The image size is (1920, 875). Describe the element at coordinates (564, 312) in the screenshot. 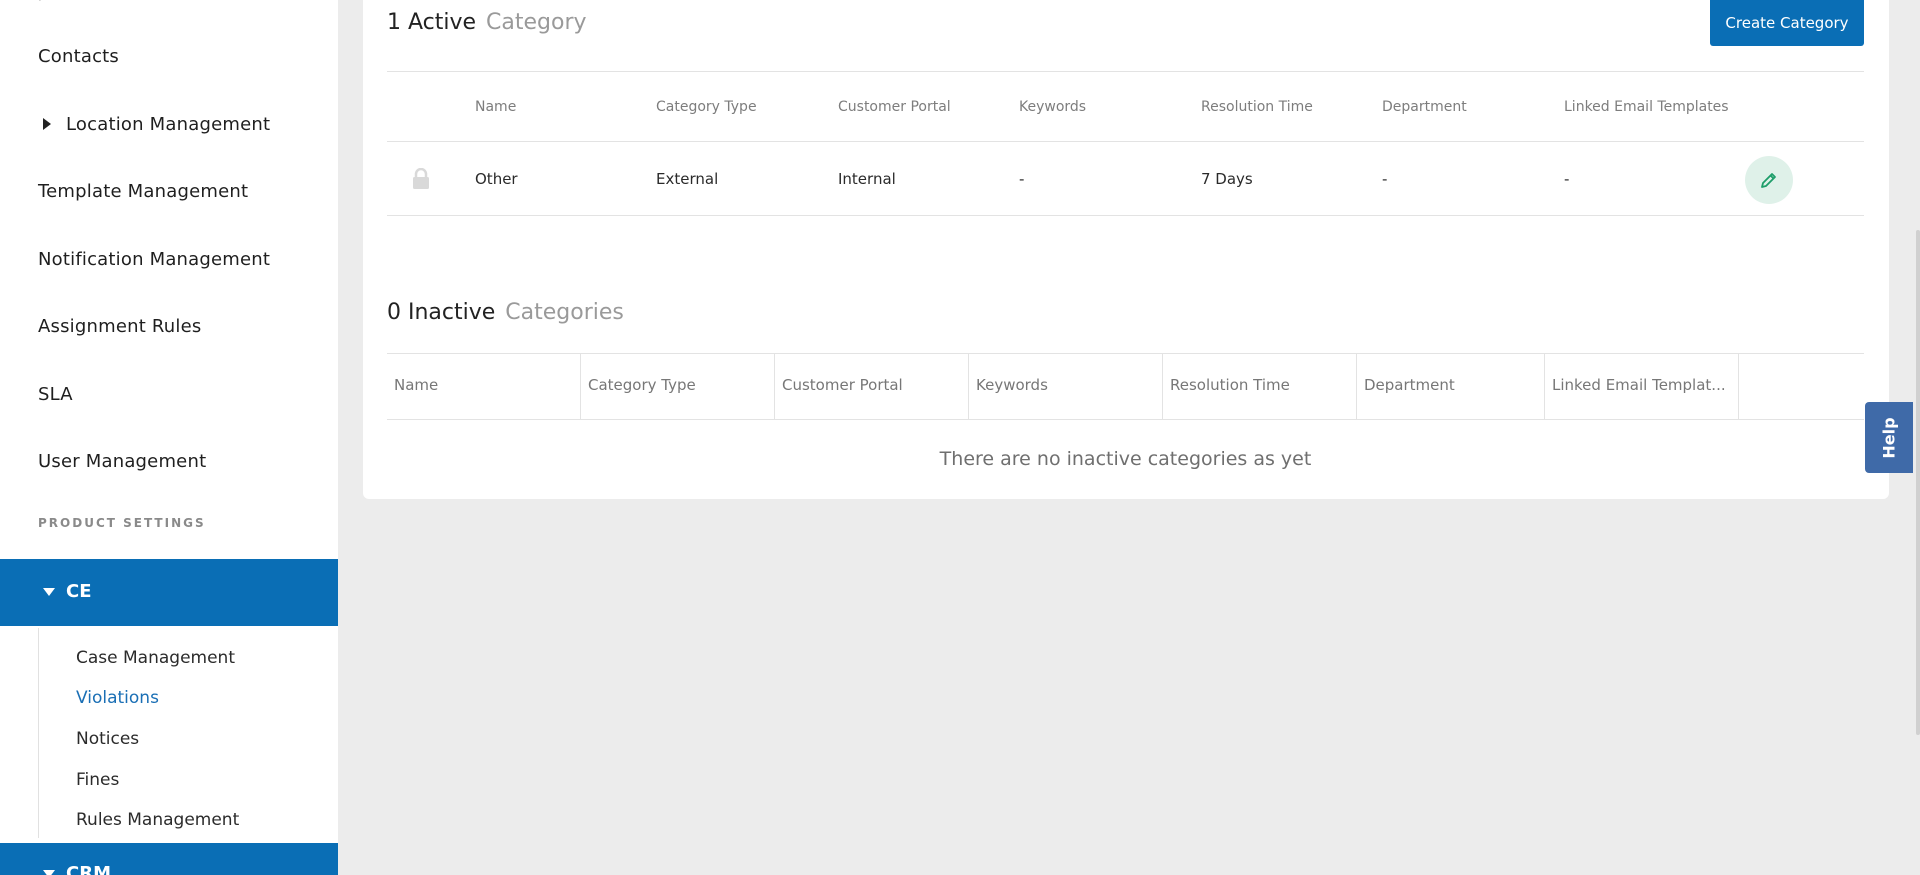

I see `inactive-noun: Categories` at that location.